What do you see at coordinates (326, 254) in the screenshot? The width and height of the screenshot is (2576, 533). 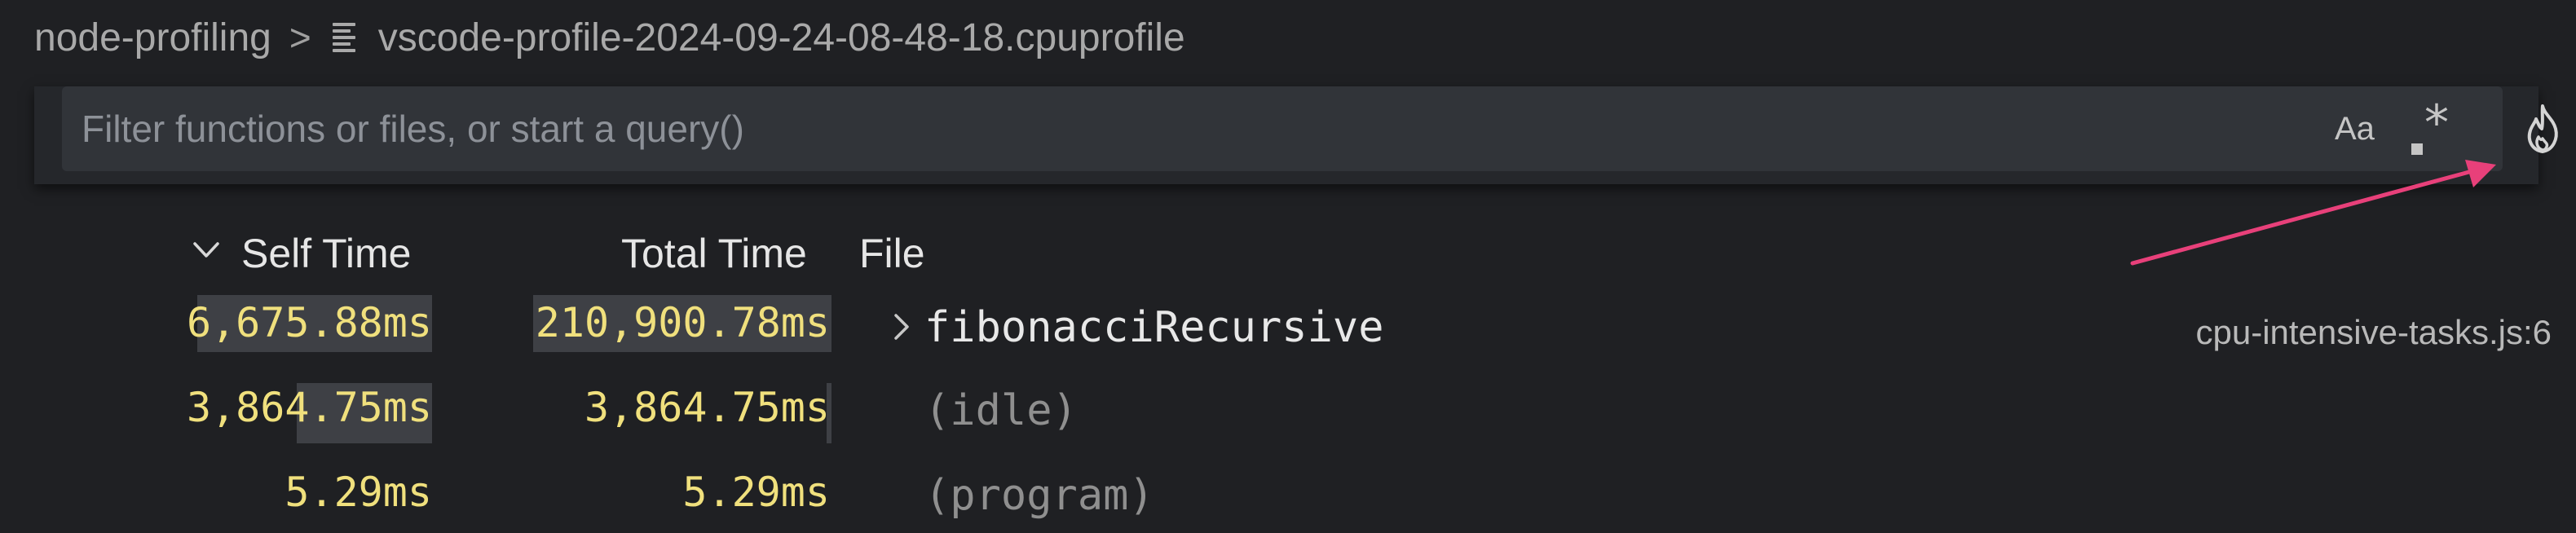 I see `column-header-self-time: Self Time` at bounding box center [326, 254].